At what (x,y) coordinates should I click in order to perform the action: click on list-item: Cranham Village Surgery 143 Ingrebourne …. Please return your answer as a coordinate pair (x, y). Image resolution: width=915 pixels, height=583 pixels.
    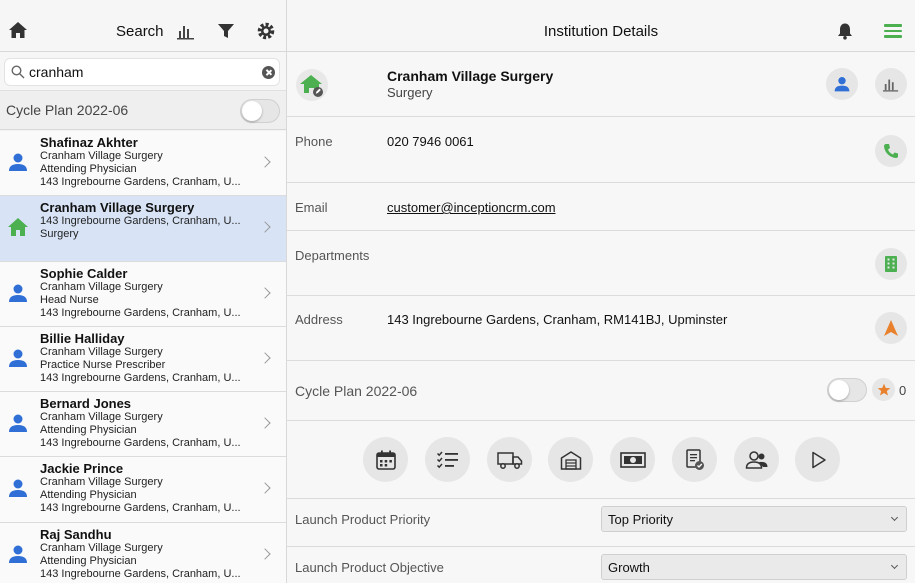
    Looking at the image, I should click on (143, 229).